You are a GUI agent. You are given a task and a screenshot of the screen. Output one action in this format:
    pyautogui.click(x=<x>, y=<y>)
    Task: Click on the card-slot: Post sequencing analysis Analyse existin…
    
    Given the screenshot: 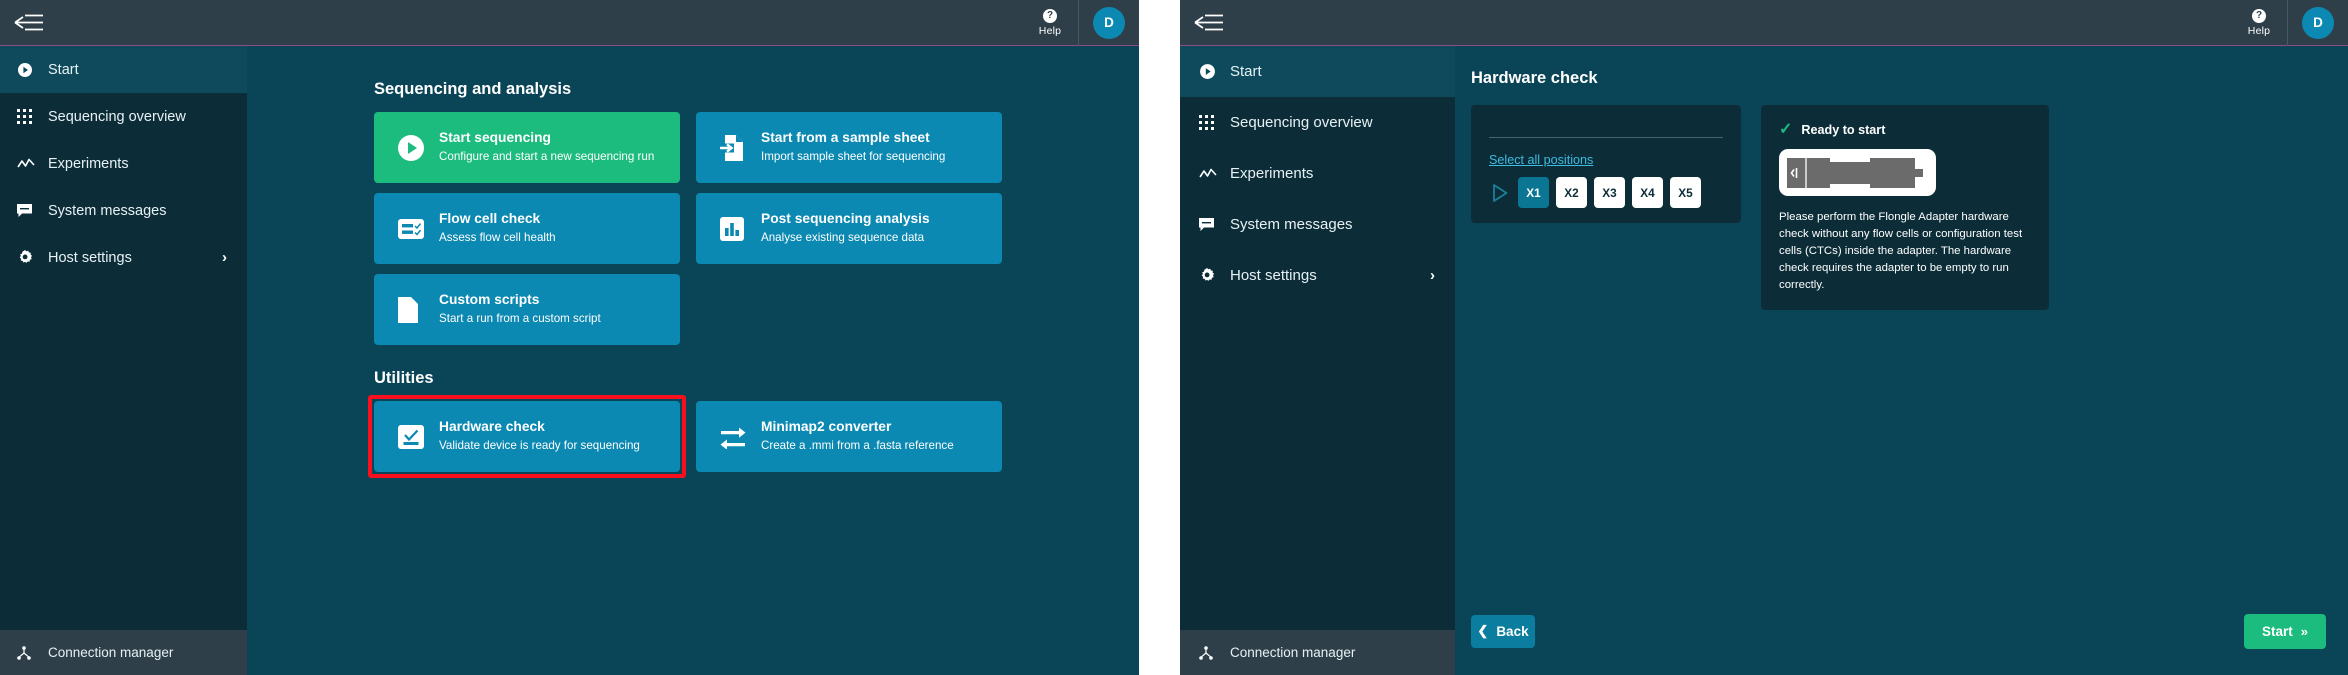 What is the action you would take?
    pyautogui.click(x=849, y=228)
    